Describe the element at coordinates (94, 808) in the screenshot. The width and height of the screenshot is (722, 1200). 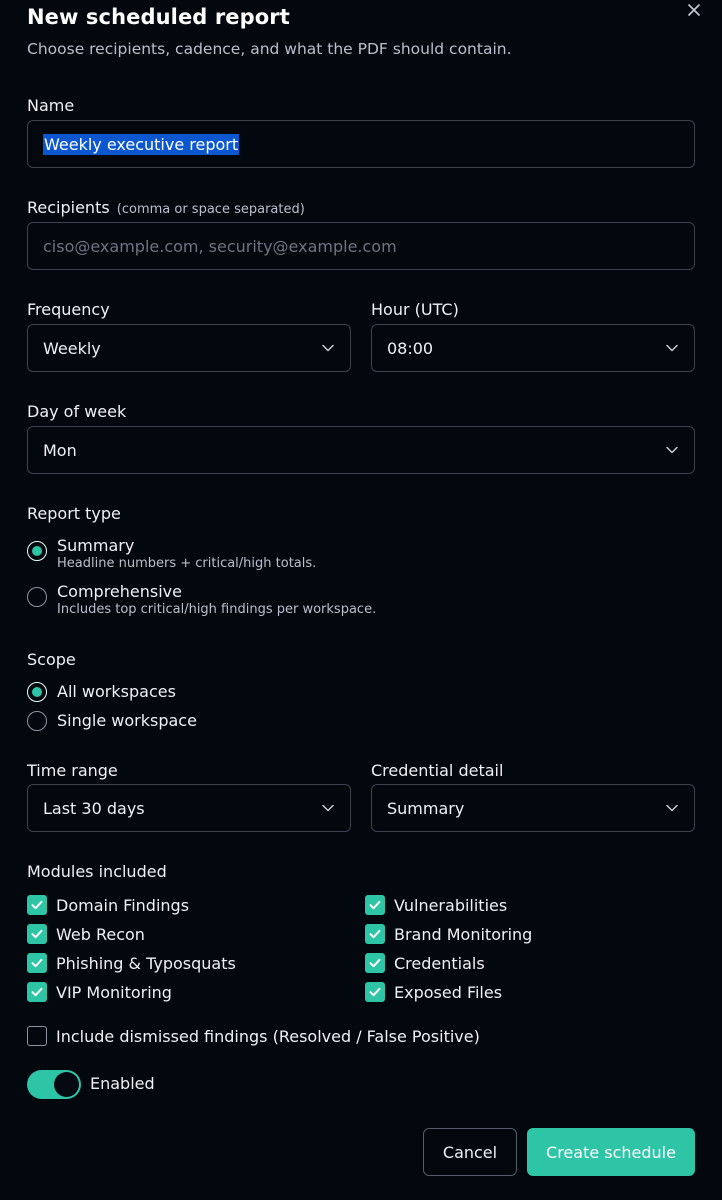
I see `time-range-value: Last 30 days` at that location.